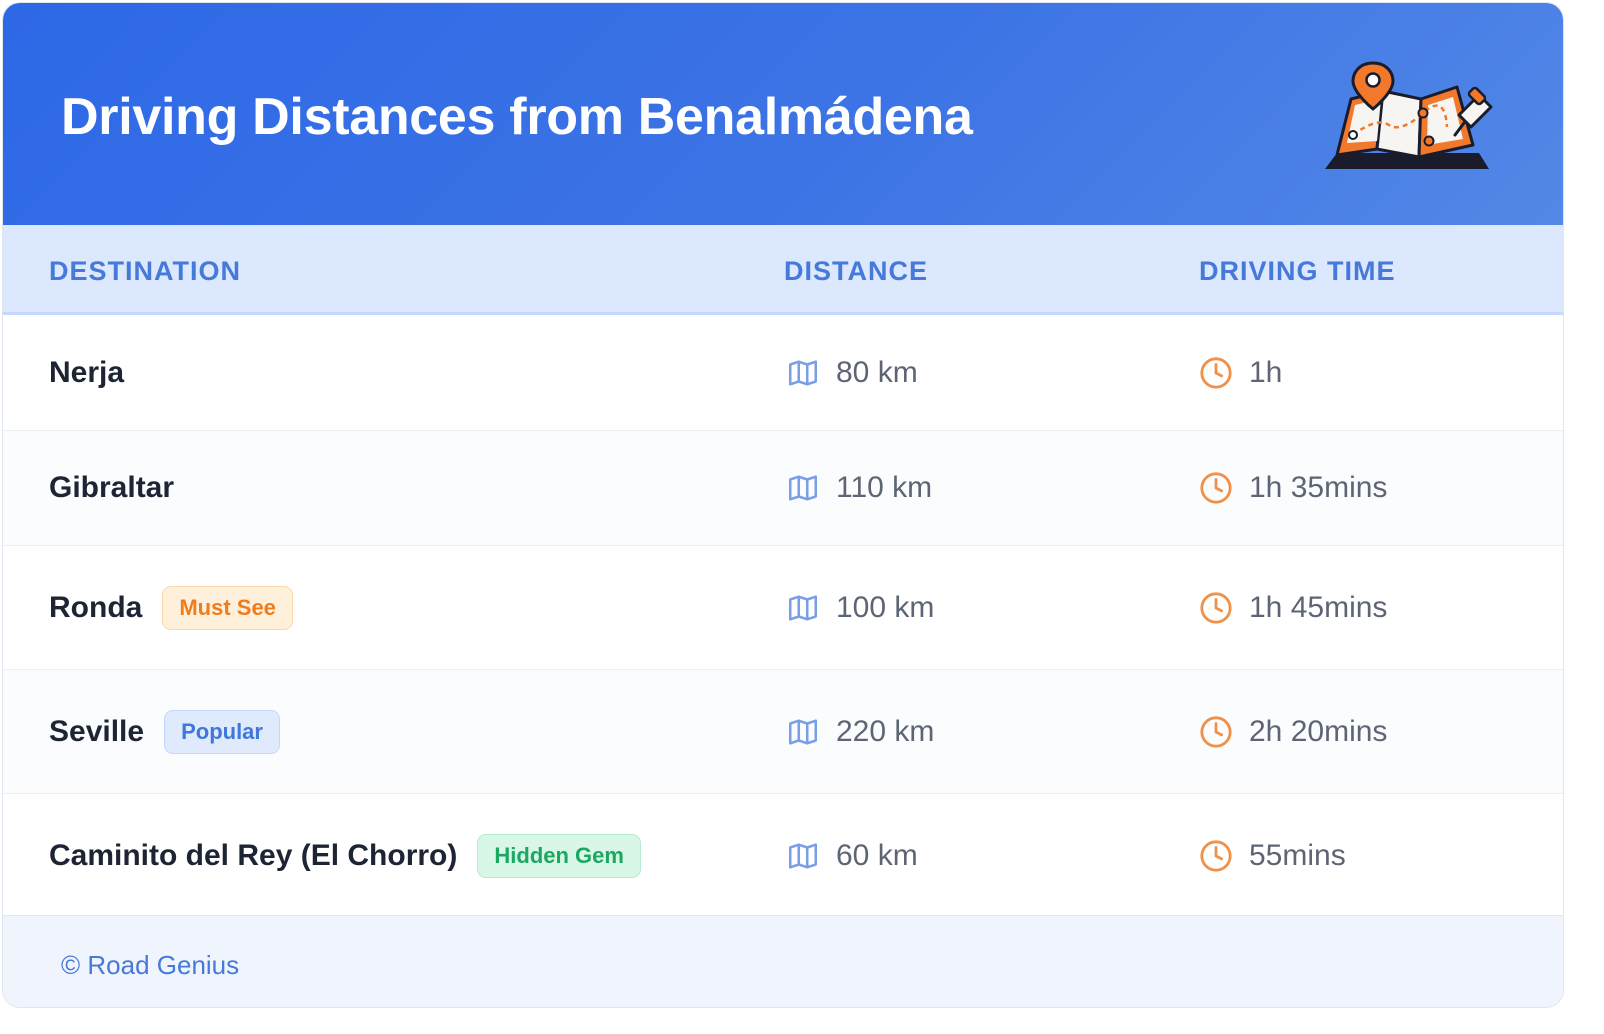  Describe the element at coordinates (97, 731) in the screenshot. I see `destination-name: Seville` at that location.